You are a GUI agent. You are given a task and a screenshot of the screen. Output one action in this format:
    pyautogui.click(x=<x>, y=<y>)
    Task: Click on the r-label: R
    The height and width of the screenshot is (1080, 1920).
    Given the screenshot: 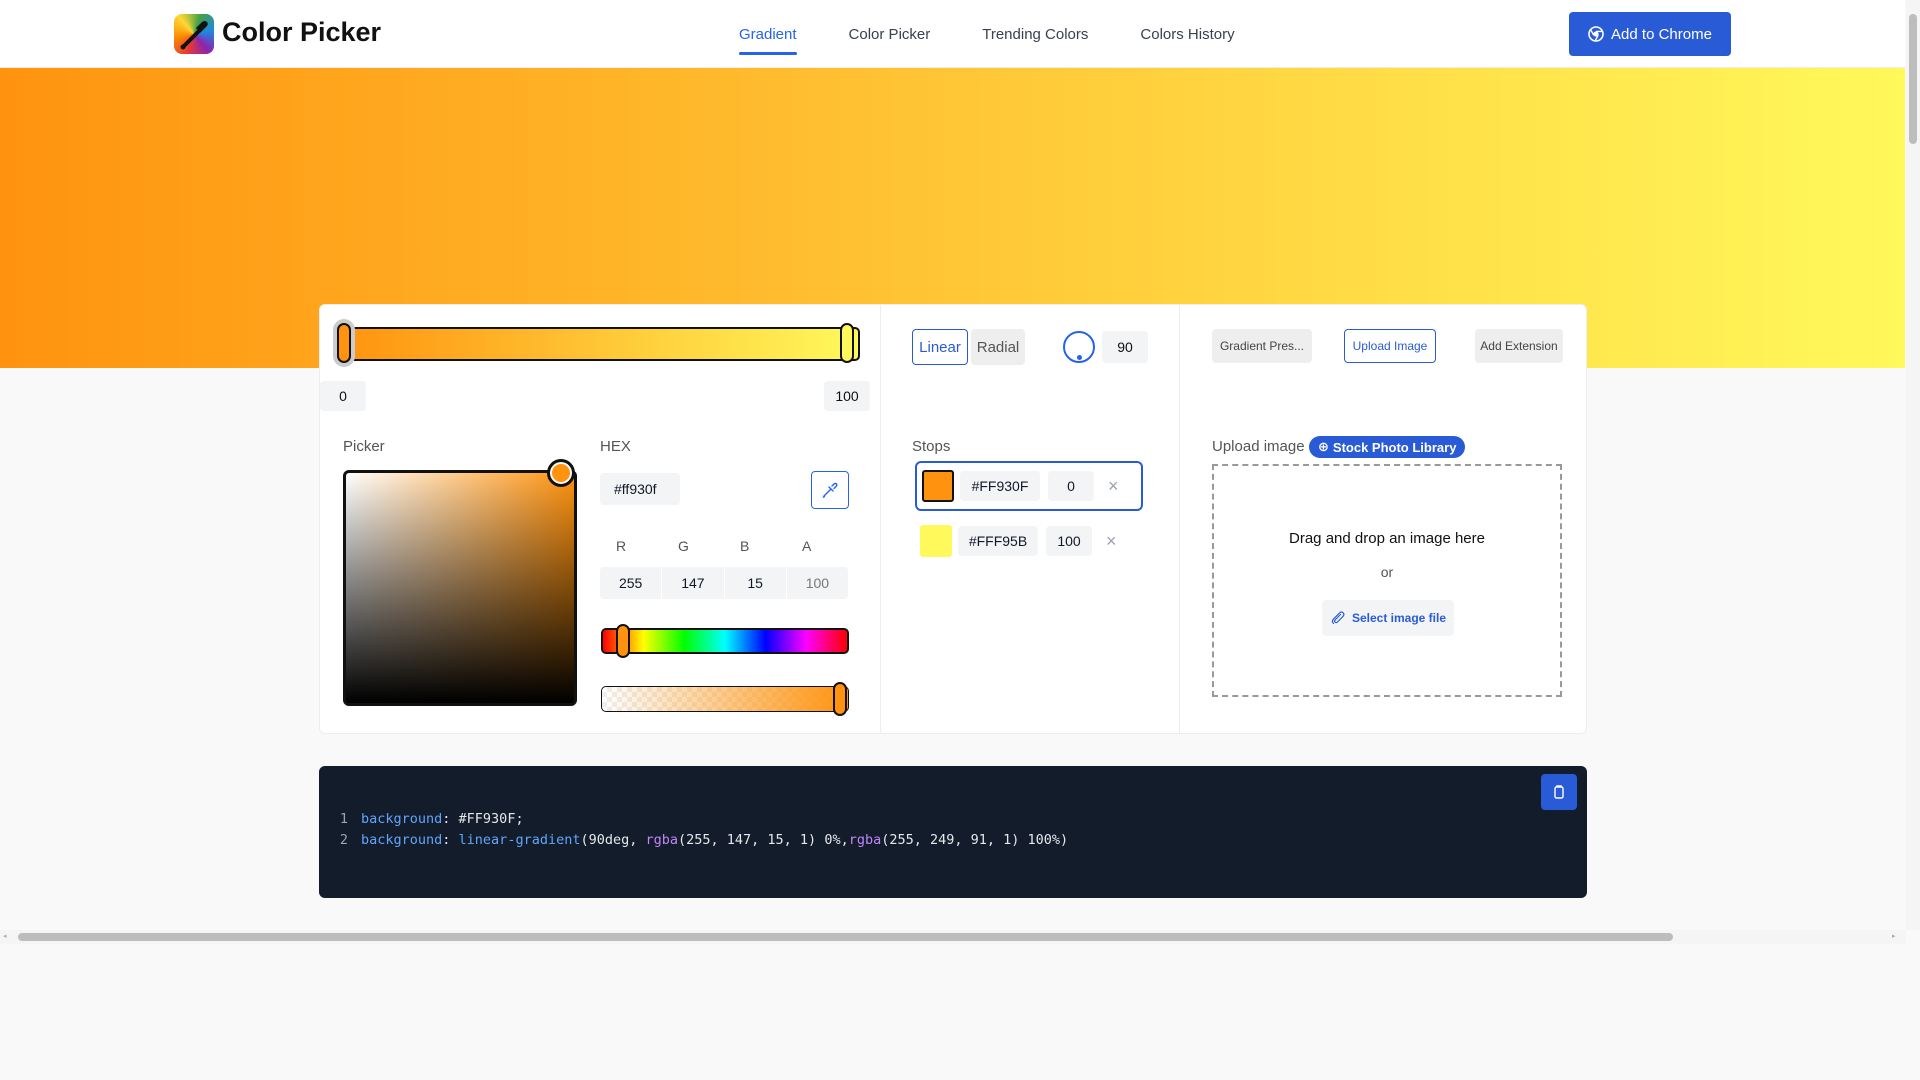 What is the action you would take?
    pyautogui.click(x=621, y=546)
    